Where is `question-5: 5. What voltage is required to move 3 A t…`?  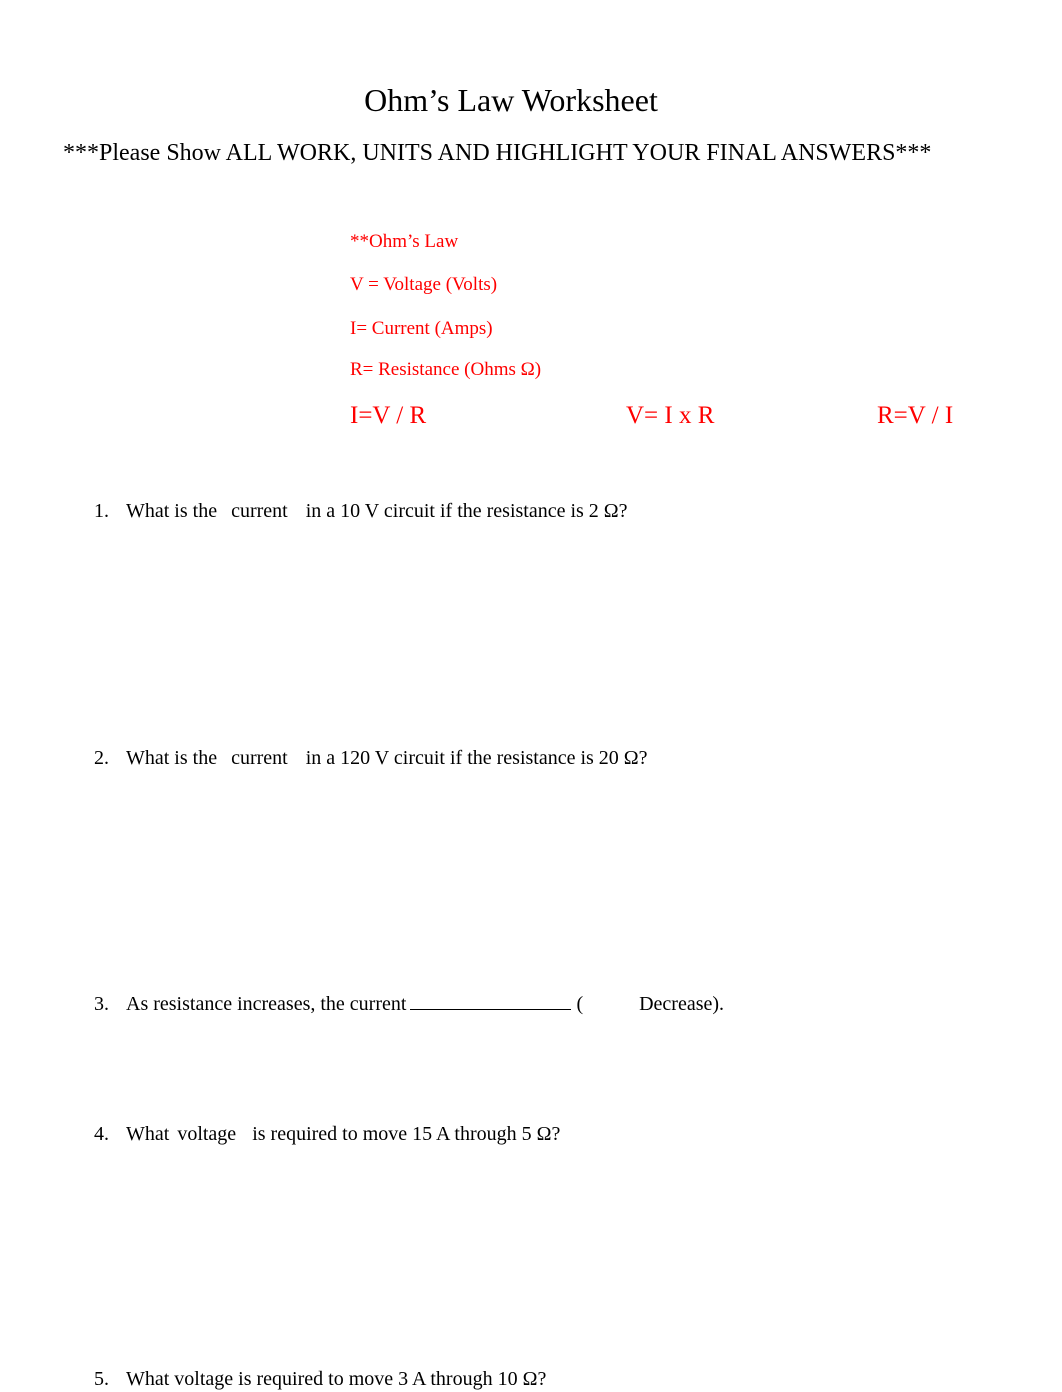
question-5: 5. What voltage is required to move 3 A t… is located at coordinates (320, 1379).